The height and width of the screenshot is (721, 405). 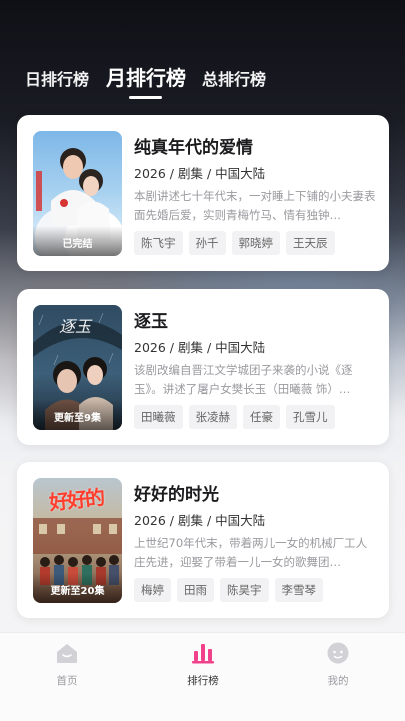 I want to click on cast-chip: 郭晓婷, so click(x=255, y=243).